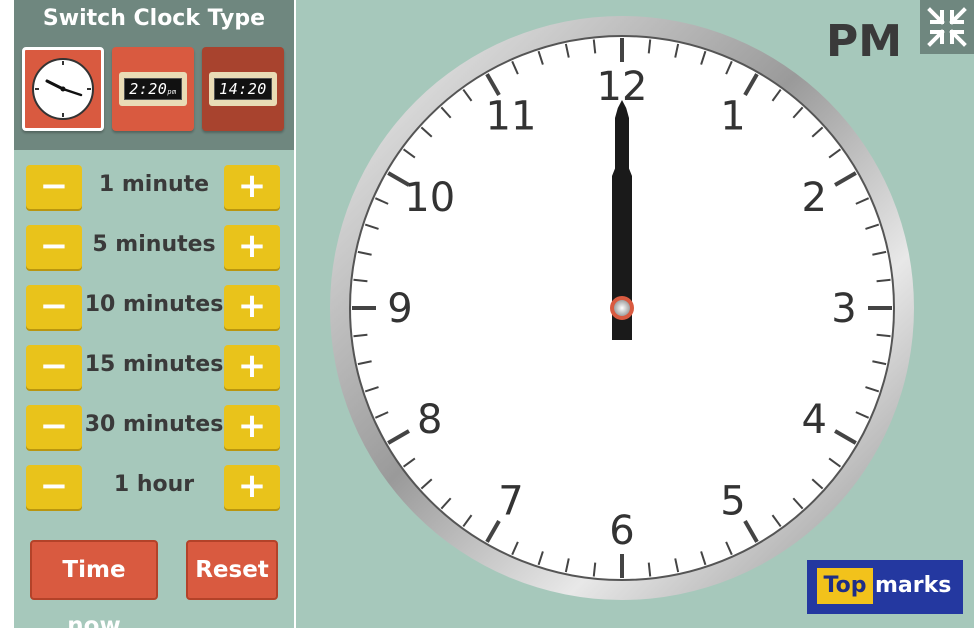  I want to click on clock-hands, so click(622, 220).